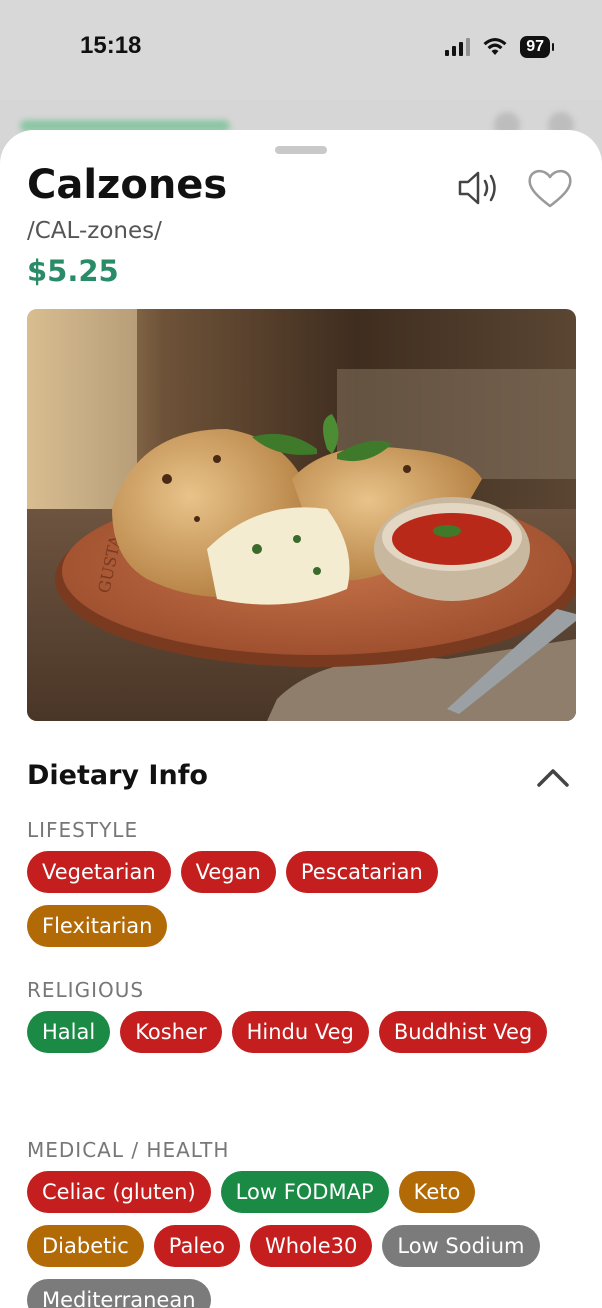  What do you see at coordinates (94, 231) in the screenshot?
I see `dish-pronunciation: /CAL-zones/` at bounding box center [94, 231].